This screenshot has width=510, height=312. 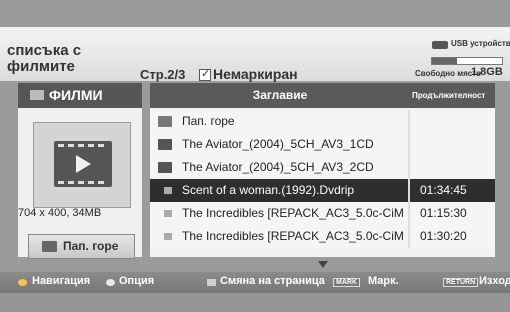 I want to click on page-title: списъка с филмите, so click(x=44, y=58).